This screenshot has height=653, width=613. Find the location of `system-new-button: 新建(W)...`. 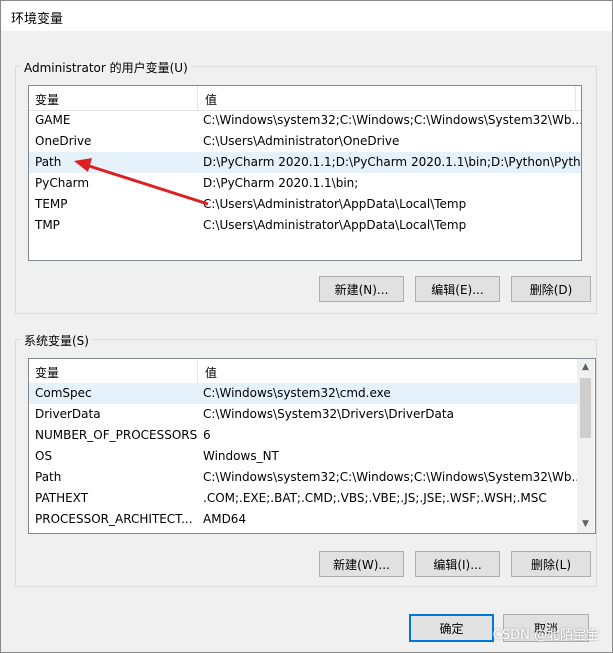

system-new-button: 新建(W)... is located at coordinates (361, 564).